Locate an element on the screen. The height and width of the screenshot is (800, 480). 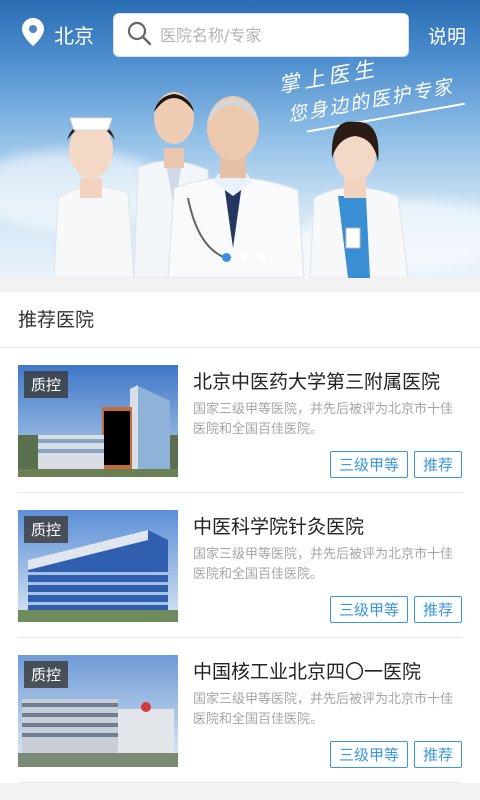
search-icon is located at coordinates (139, 35).